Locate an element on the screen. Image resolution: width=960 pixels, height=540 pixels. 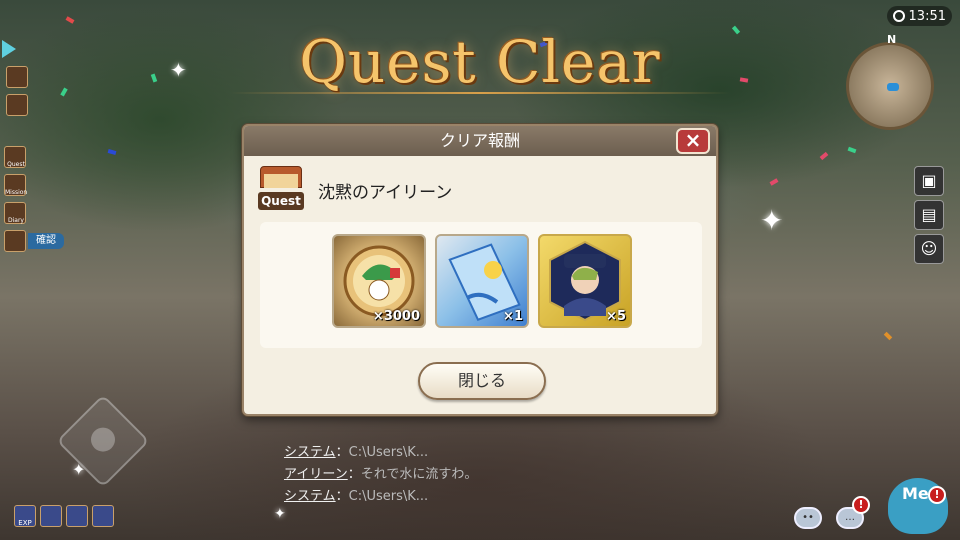
close-button: 閉じる is located at coordinates (482, 381).